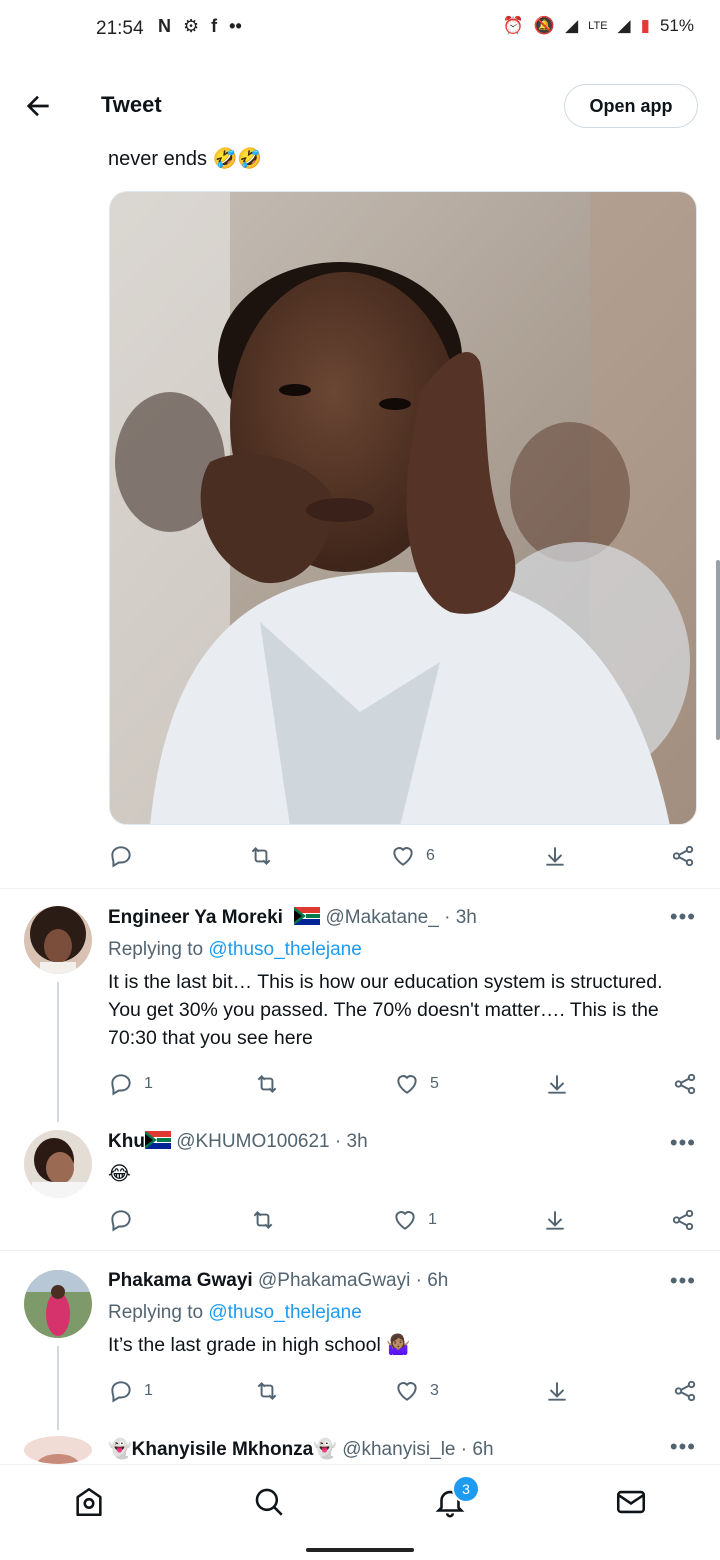  Describe the element at coordinates (631, 106) in the screenshot. I see `open-app-button: Open app` at that location.